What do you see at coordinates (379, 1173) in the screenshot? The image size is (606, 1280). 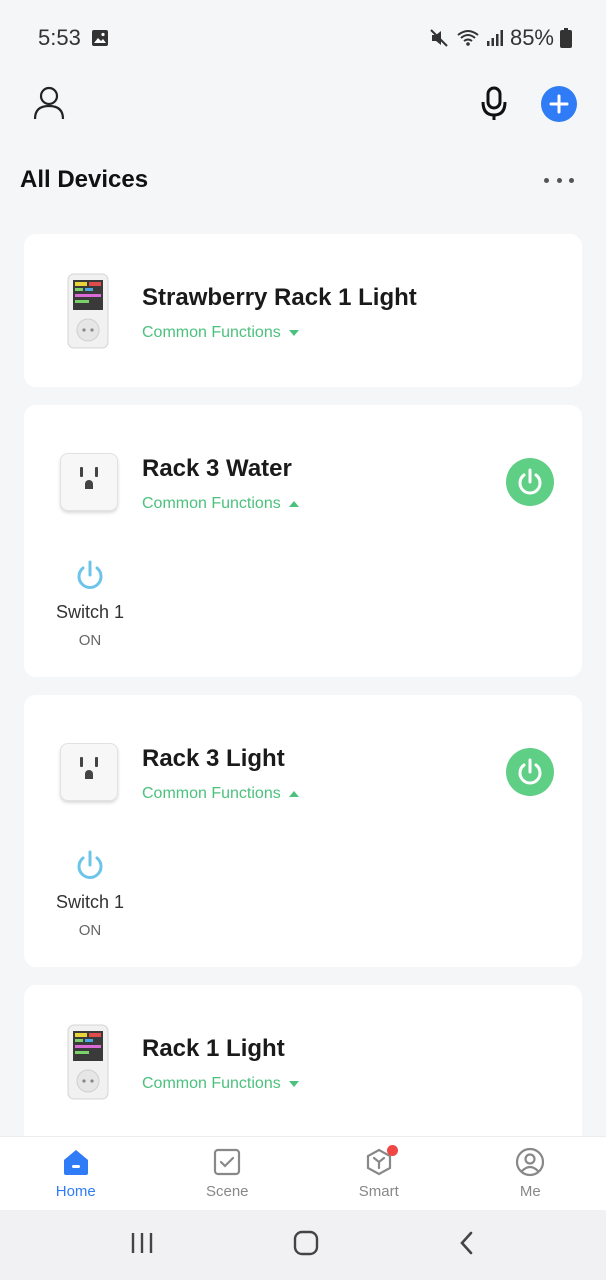 I see `tab-smart: Smart` at bounding box center [379, 1173].